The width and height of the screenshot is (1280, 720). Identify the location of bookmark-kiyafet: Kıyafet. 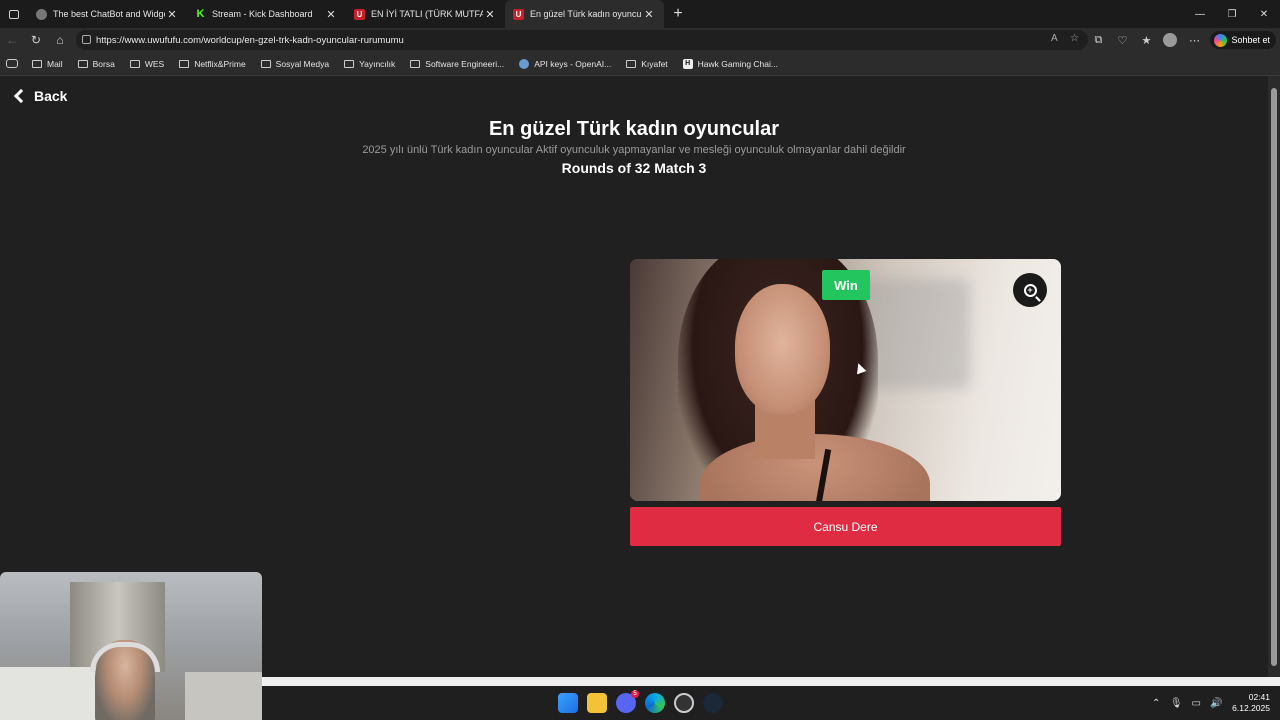
(647, 63).